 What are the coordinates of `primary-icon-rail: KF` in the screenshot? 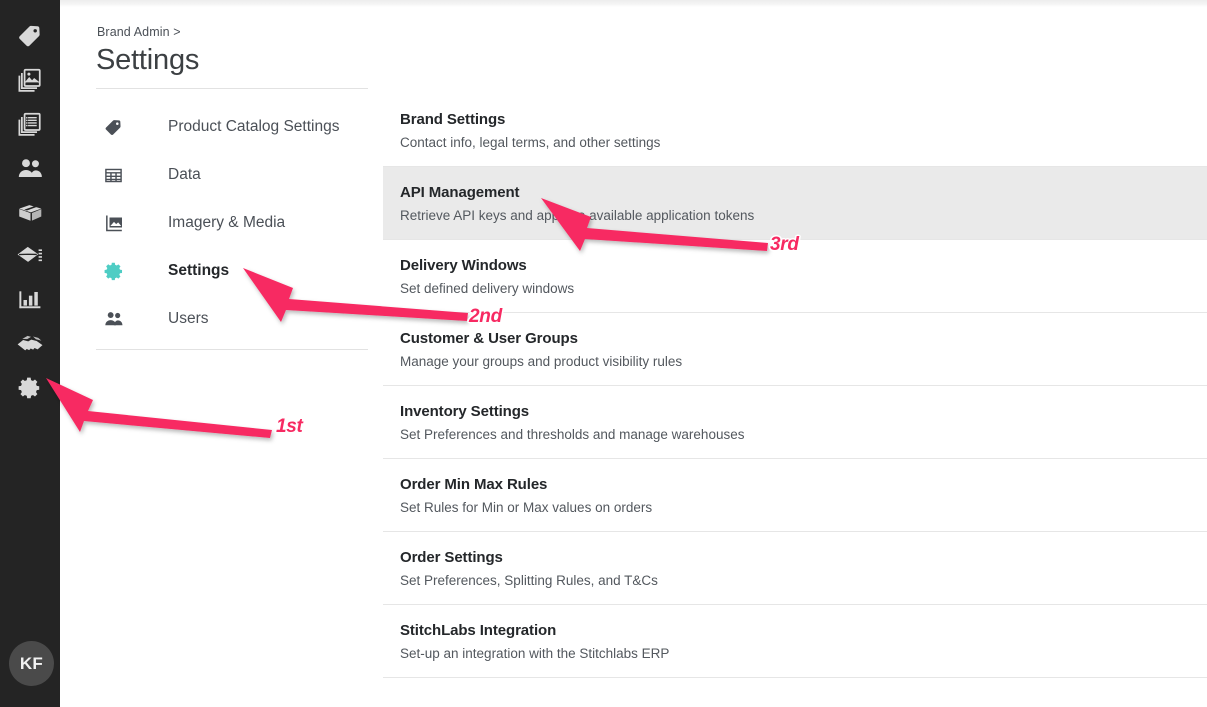 It's located at (30, 353).